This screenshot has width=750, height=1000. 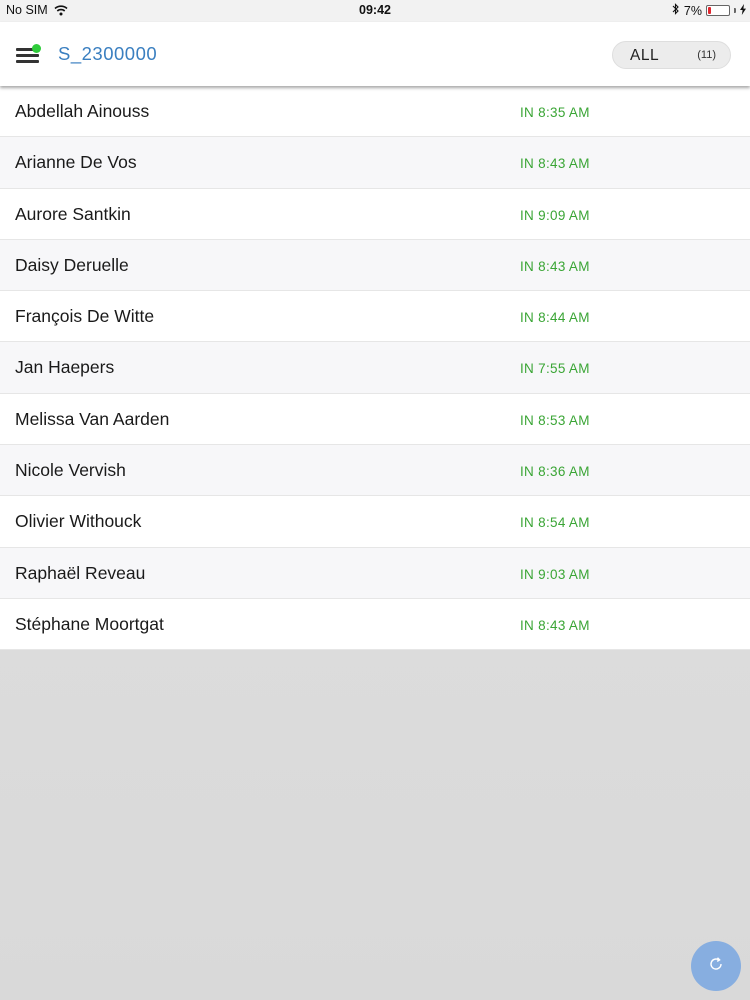 What do you see at coordinates (375, 624) in the screenshot?
I see `list-item: Stéphane Moortgat IN 8:43 AM` at bounding box center [375, 624].